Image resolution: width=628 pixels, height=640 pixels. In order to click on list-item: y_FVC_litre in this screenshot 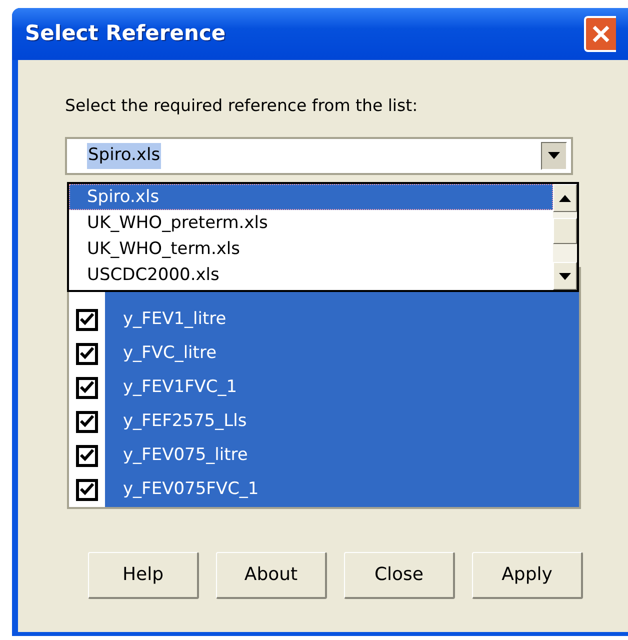, I will do `click(342, 353)`.